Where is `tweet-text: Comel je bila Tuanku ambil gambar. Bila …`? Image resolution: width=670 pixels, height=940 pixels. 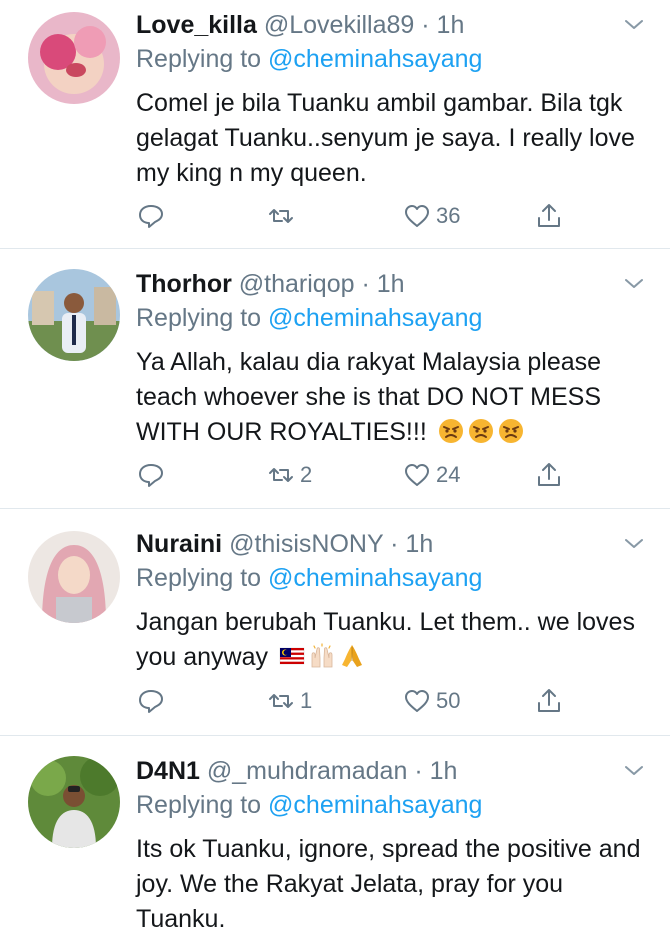
tweet-text: Comel je bila Tuanku ambil gambar. Bila … is located at coordinates (385, 138).